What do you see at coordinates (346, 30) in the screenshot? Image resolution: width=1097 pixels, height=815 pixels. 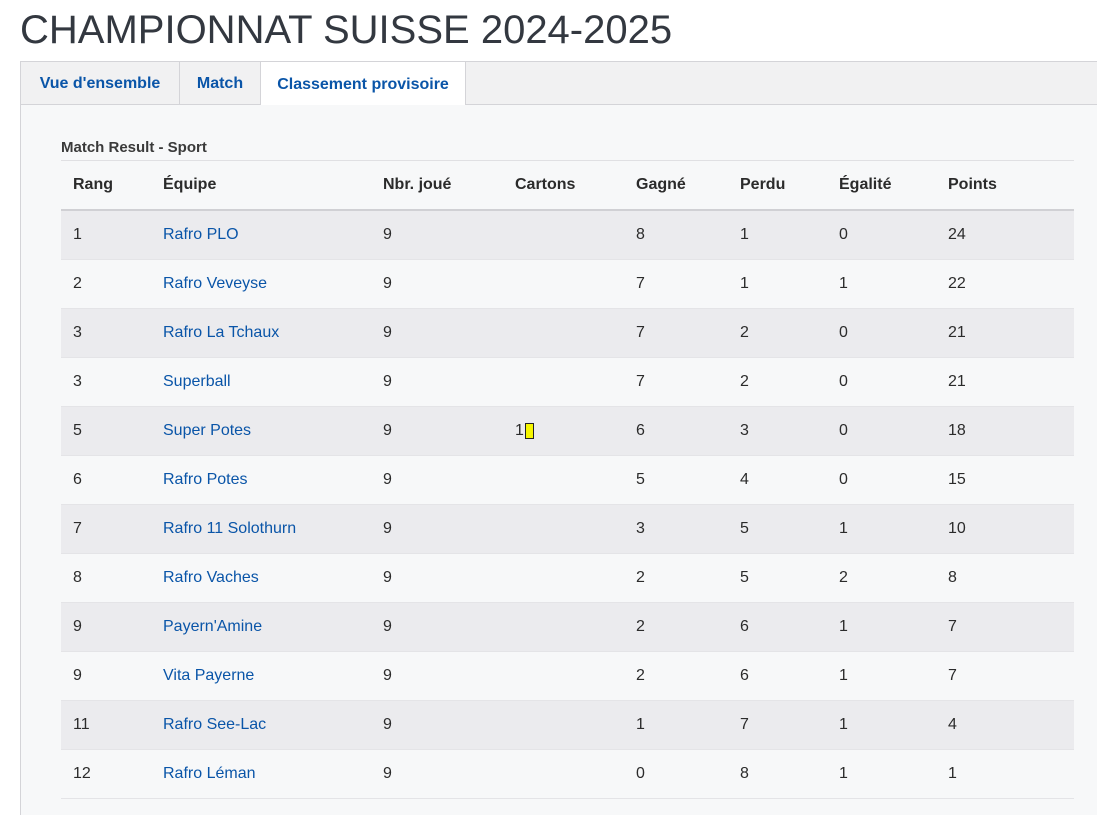 I see `page-title: CHAMPIONNAT SUISSE 2024-2025` at bounding box center [346, 30].